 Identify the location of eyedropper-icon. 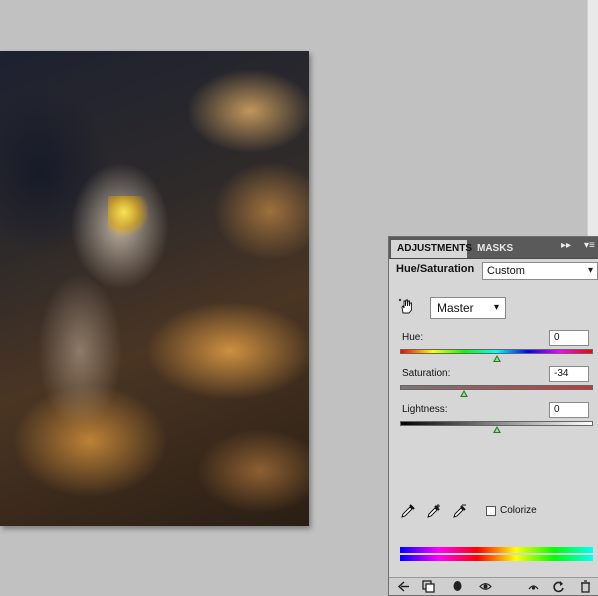
(408, 511).